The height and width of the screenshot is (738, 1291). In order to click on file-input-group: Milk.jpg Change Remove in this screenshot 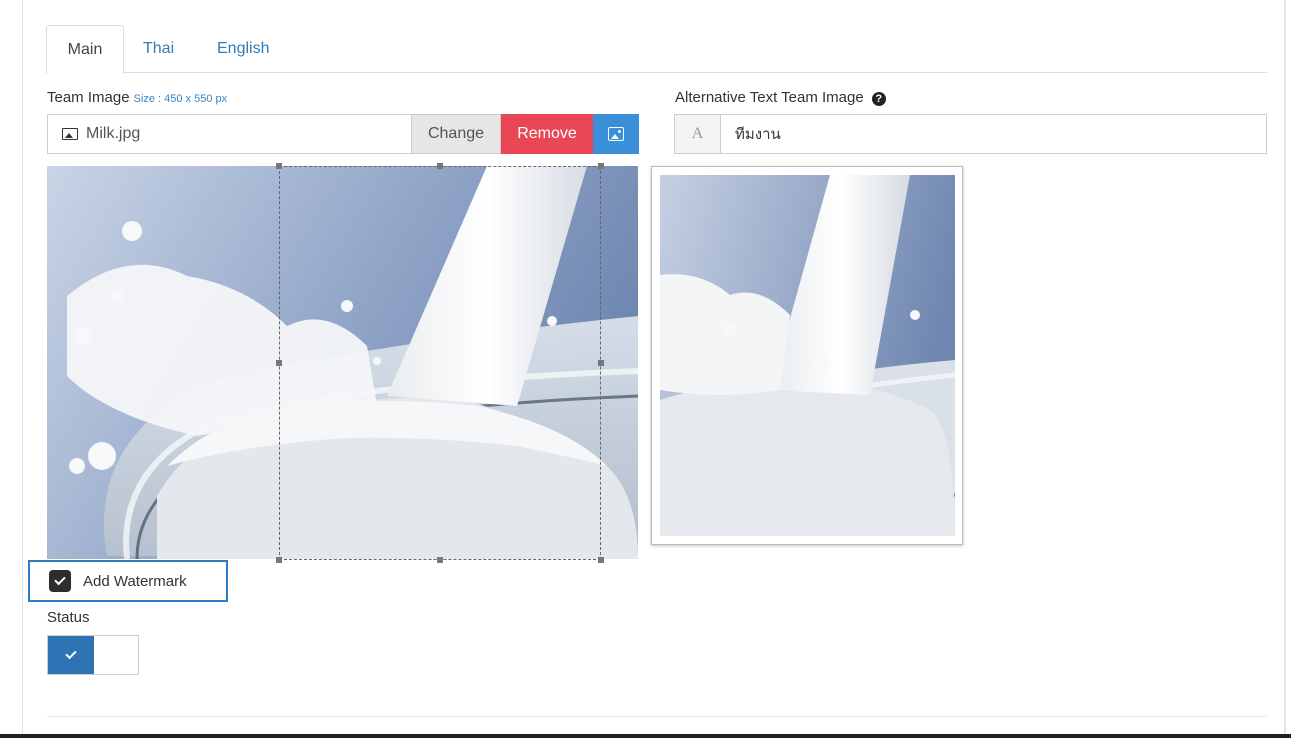, I will do `click(343, 134)`.